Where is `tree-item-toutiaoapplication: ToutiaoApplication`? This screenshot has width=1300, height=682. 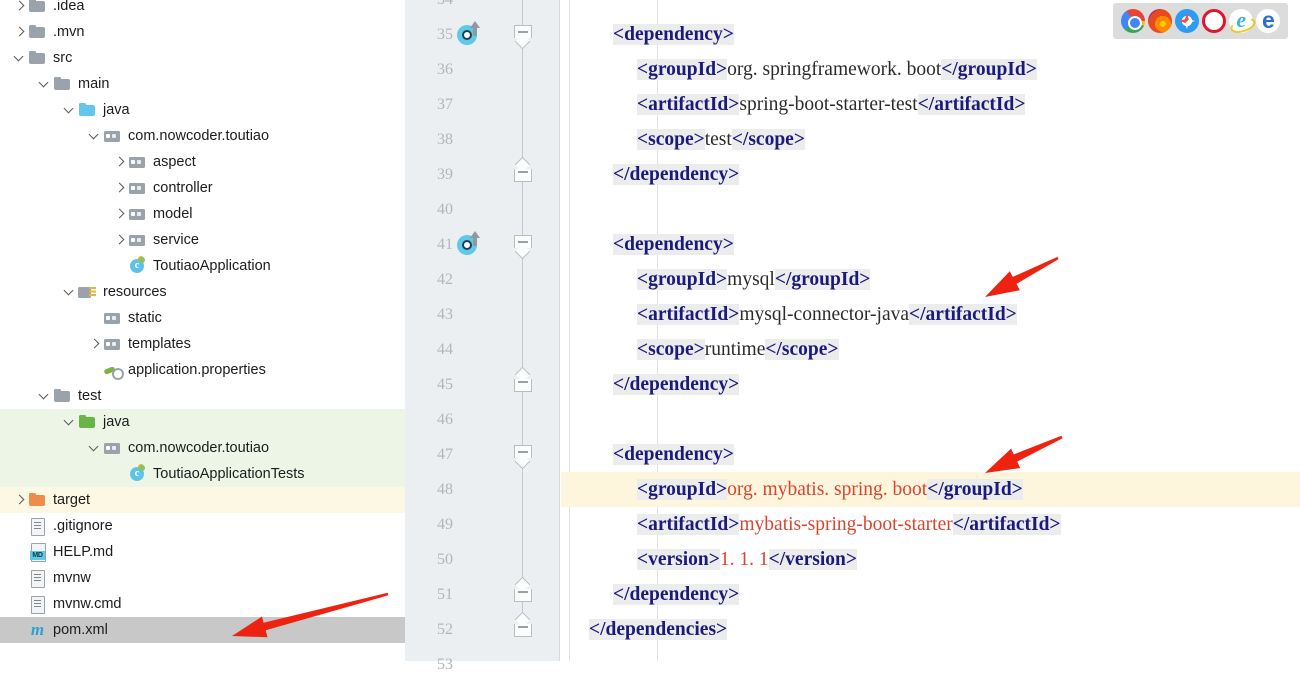 tree-item-toutiaoapplication: ToutiaoApplication is located at coordinates (202, 266).